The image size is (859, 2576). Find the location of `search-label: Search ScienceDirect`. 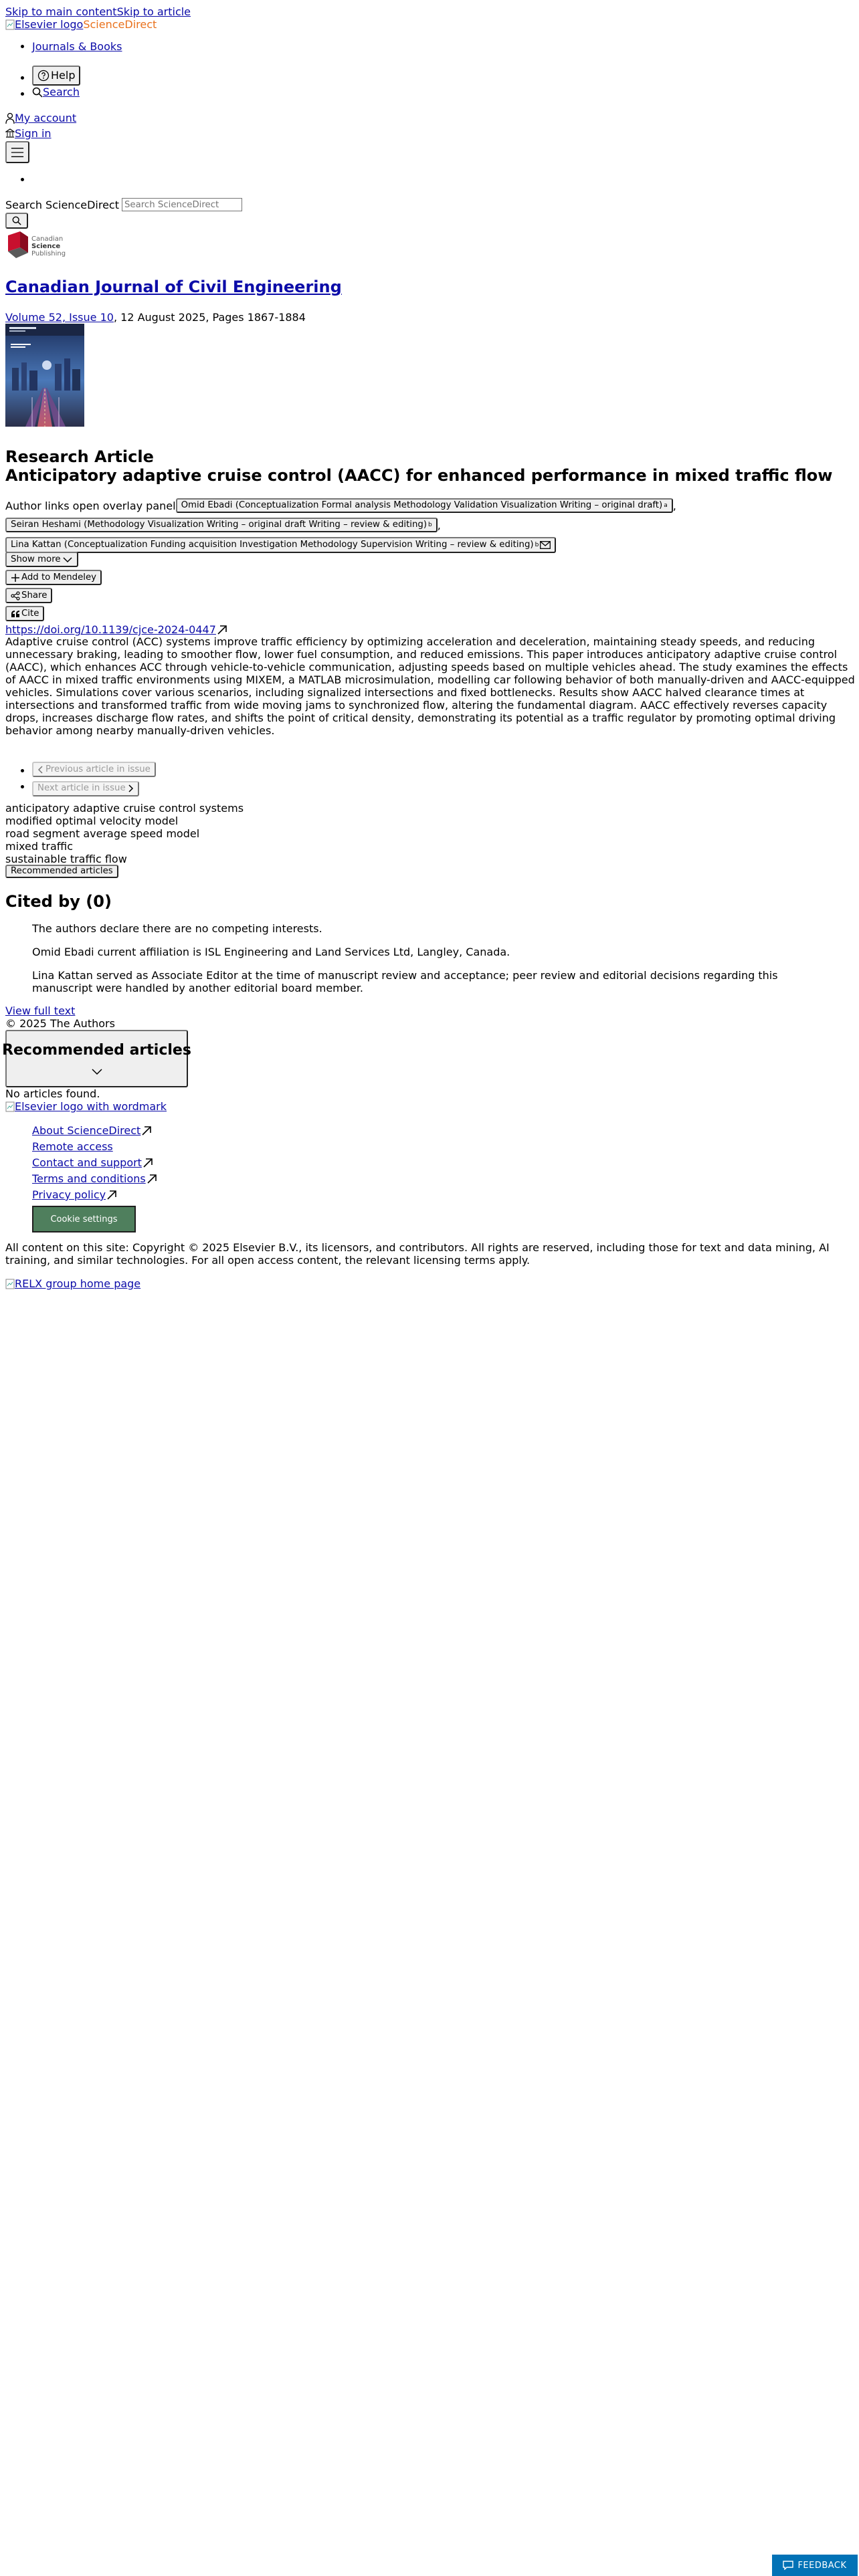

search-label: Search ScienceDirect is located at coordinates (62, 204).